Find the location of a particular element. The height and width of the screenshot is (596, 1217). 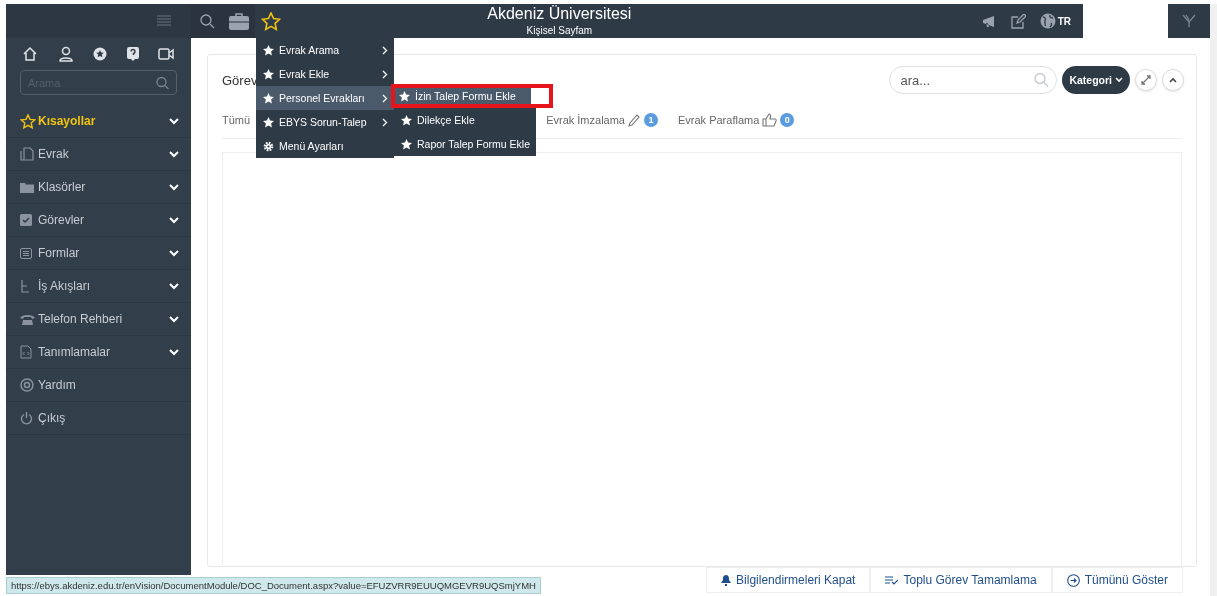

sidebar-item: Tanımlamalar is located at coordinates (98, 352).